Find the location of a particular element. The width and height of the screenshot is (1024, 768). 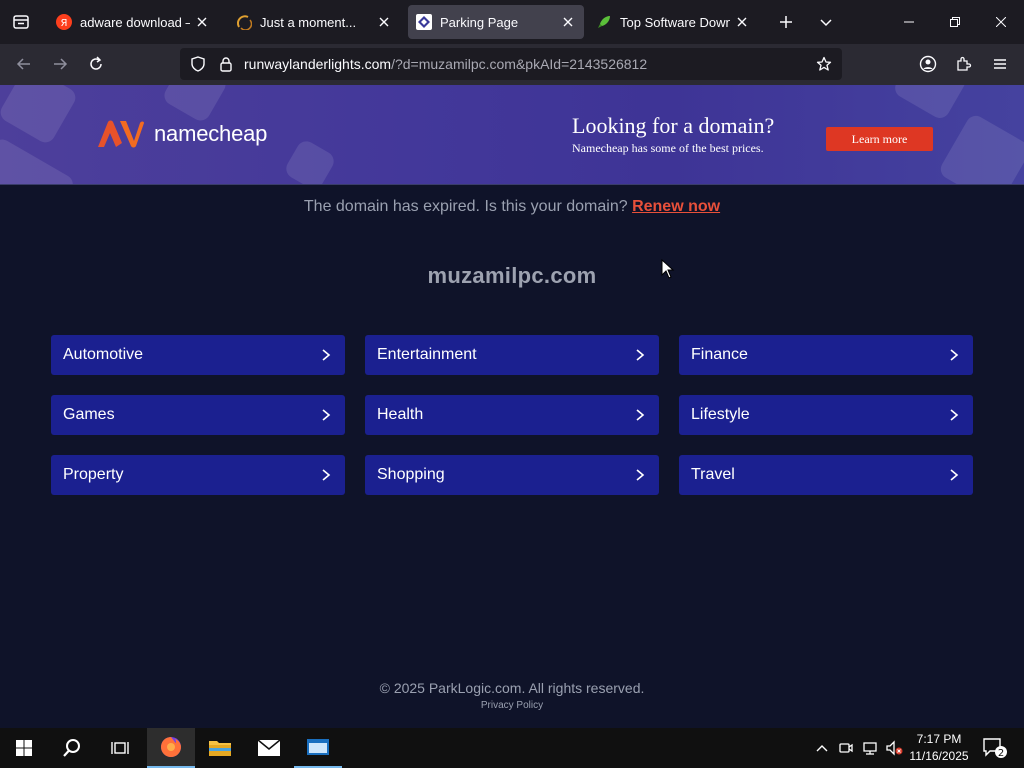

tab-top-software-downloads: Top Software Downloads is located at coordinates (673, 22).